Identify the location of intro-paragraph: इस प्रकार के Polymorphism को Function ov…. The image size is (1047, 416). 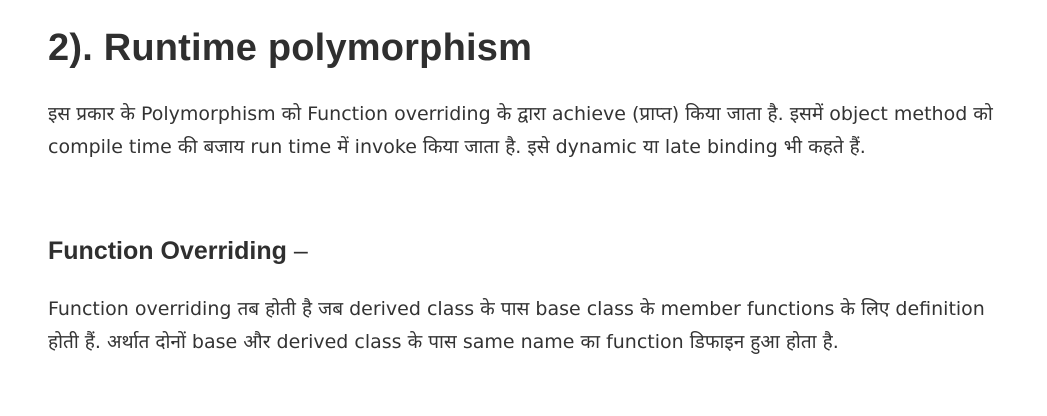
(520, 130).